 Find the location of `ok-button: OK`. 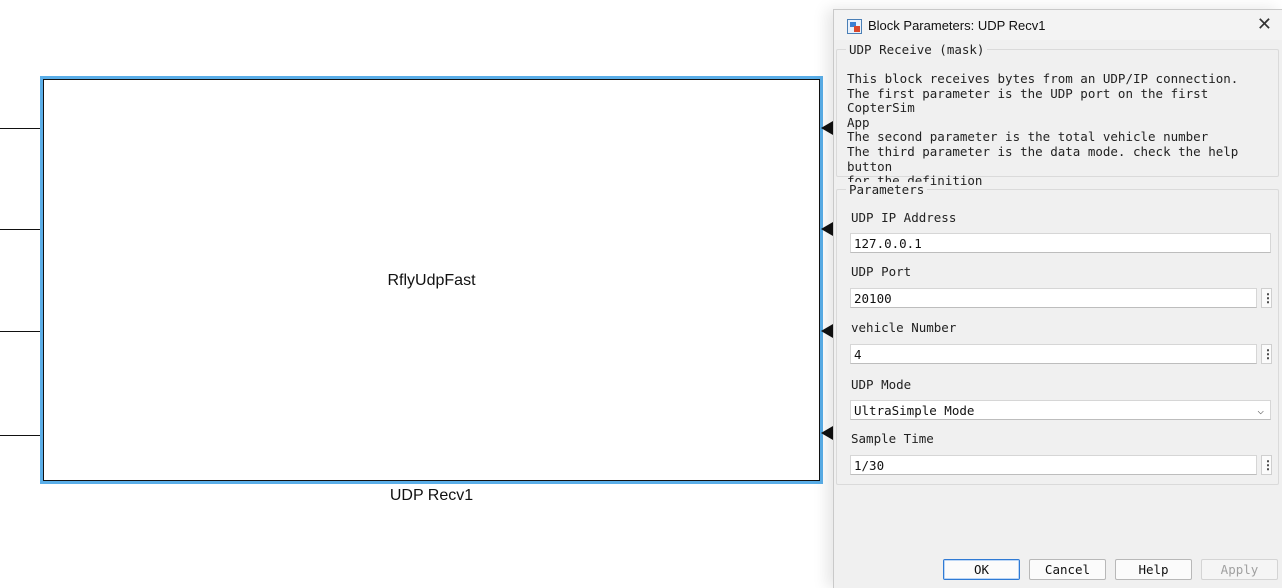

ok-button: OK is located at coordinates (981, 569).